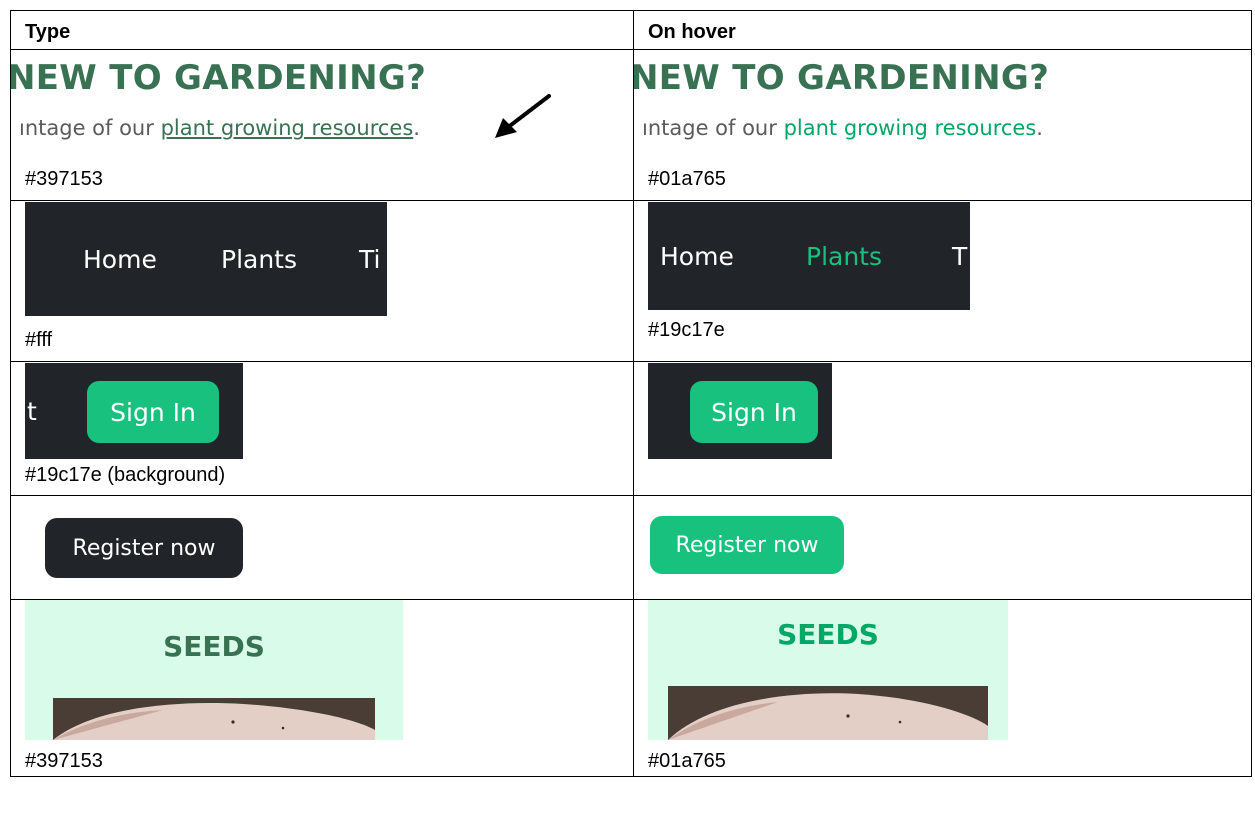  I want to click on seeds-hand-image, so click(214, 719).